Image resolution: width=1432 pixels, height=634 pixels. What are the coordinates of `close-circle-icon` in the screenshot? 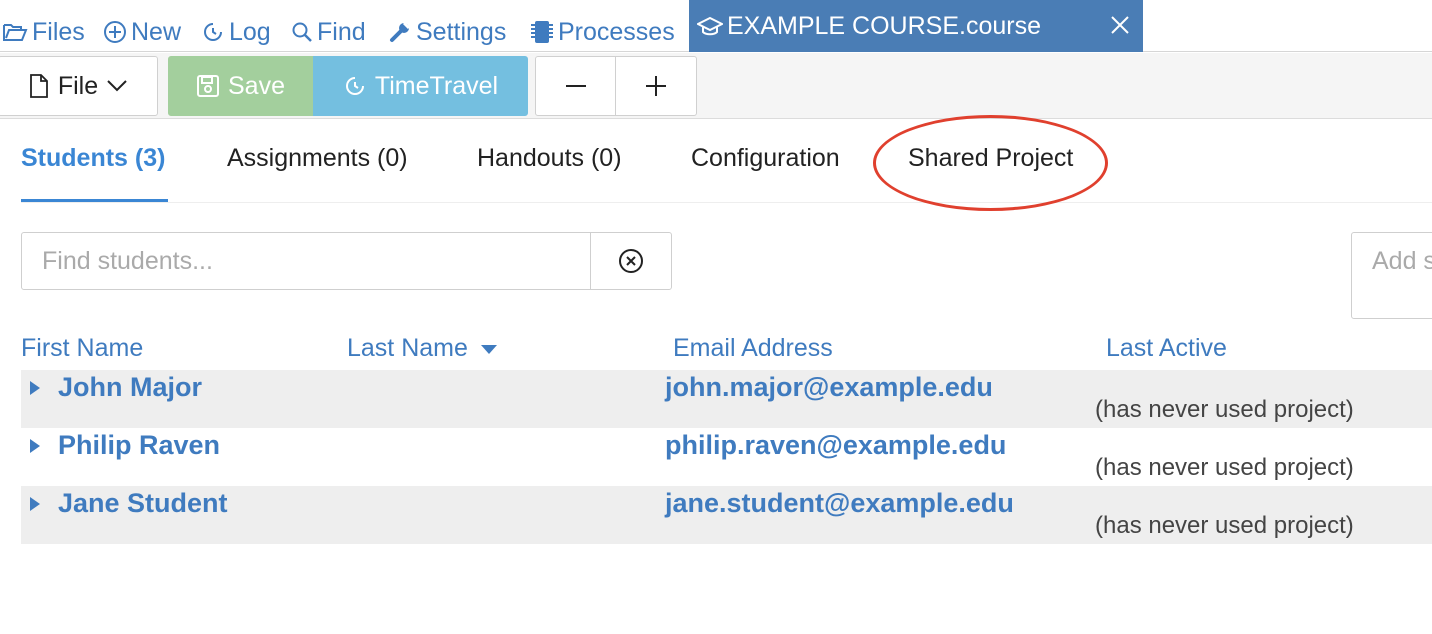 It's located at (631, 261).